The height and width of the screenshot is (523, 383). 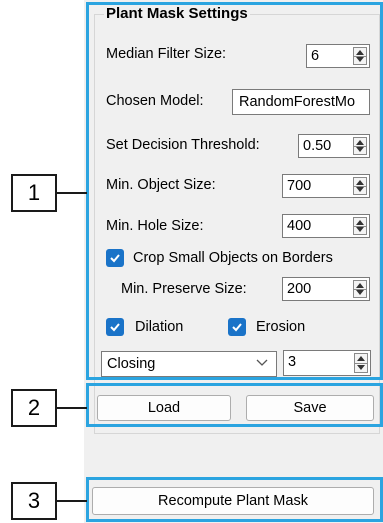 I want to click on callout-3-connector, so click(x=72, y=501).